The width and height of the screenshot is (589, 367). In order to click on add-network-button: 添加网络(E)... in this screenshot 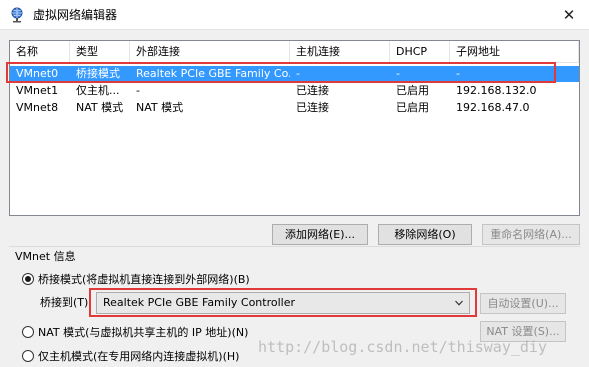, I will do `click(320, 234)`.